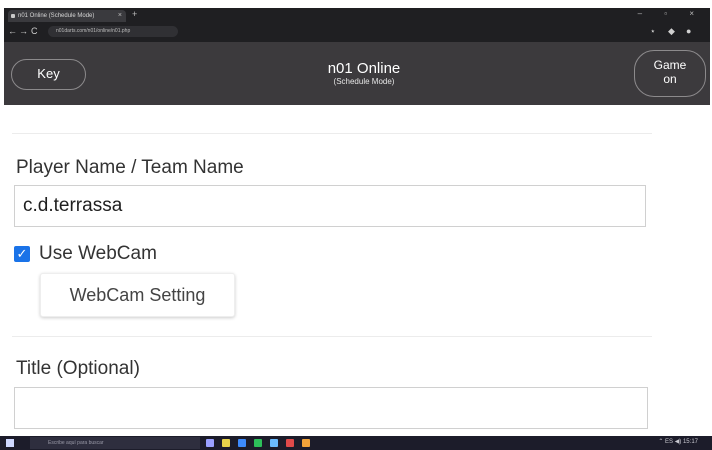  I want to click on webcam-setting-button: WebCam Setting, so click(137, 295).